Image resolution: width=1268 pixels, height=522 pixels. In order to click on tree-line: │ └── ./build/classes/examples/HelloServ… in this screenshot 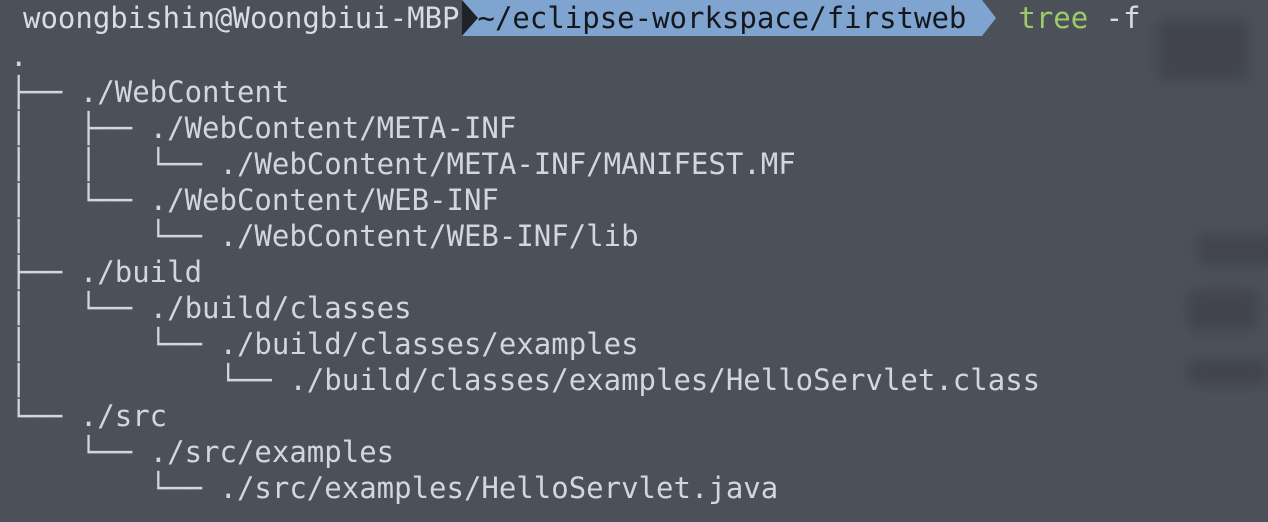, I will do `click(525, 380)`.